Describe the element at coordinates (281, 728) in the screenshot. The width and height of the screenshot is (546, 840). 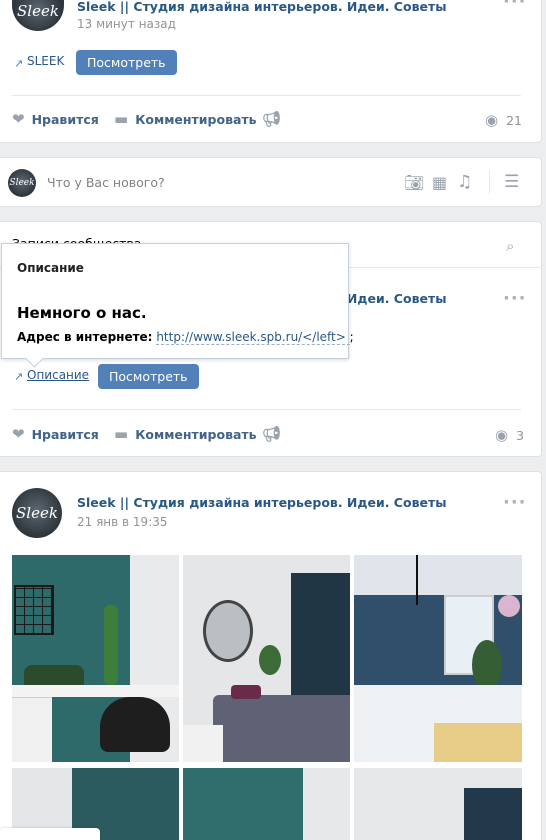
I see `photo-bed` at that location.